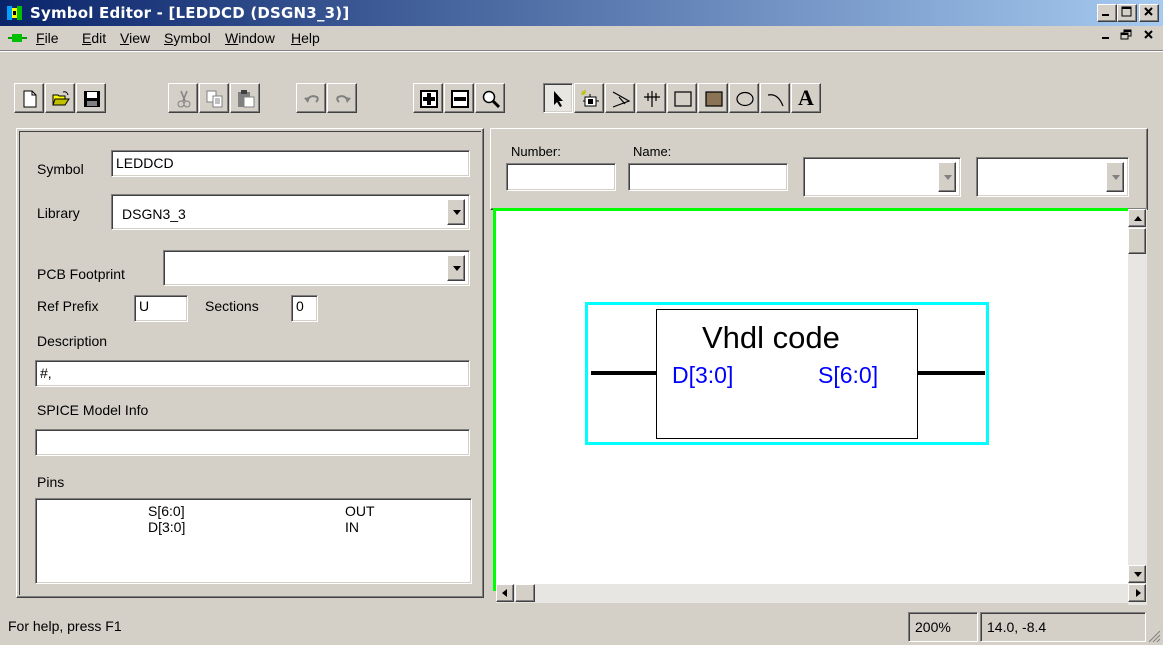 The image size is (1163, 645). I want to click on list-item: D[3:0] IN, so click(253, 527).